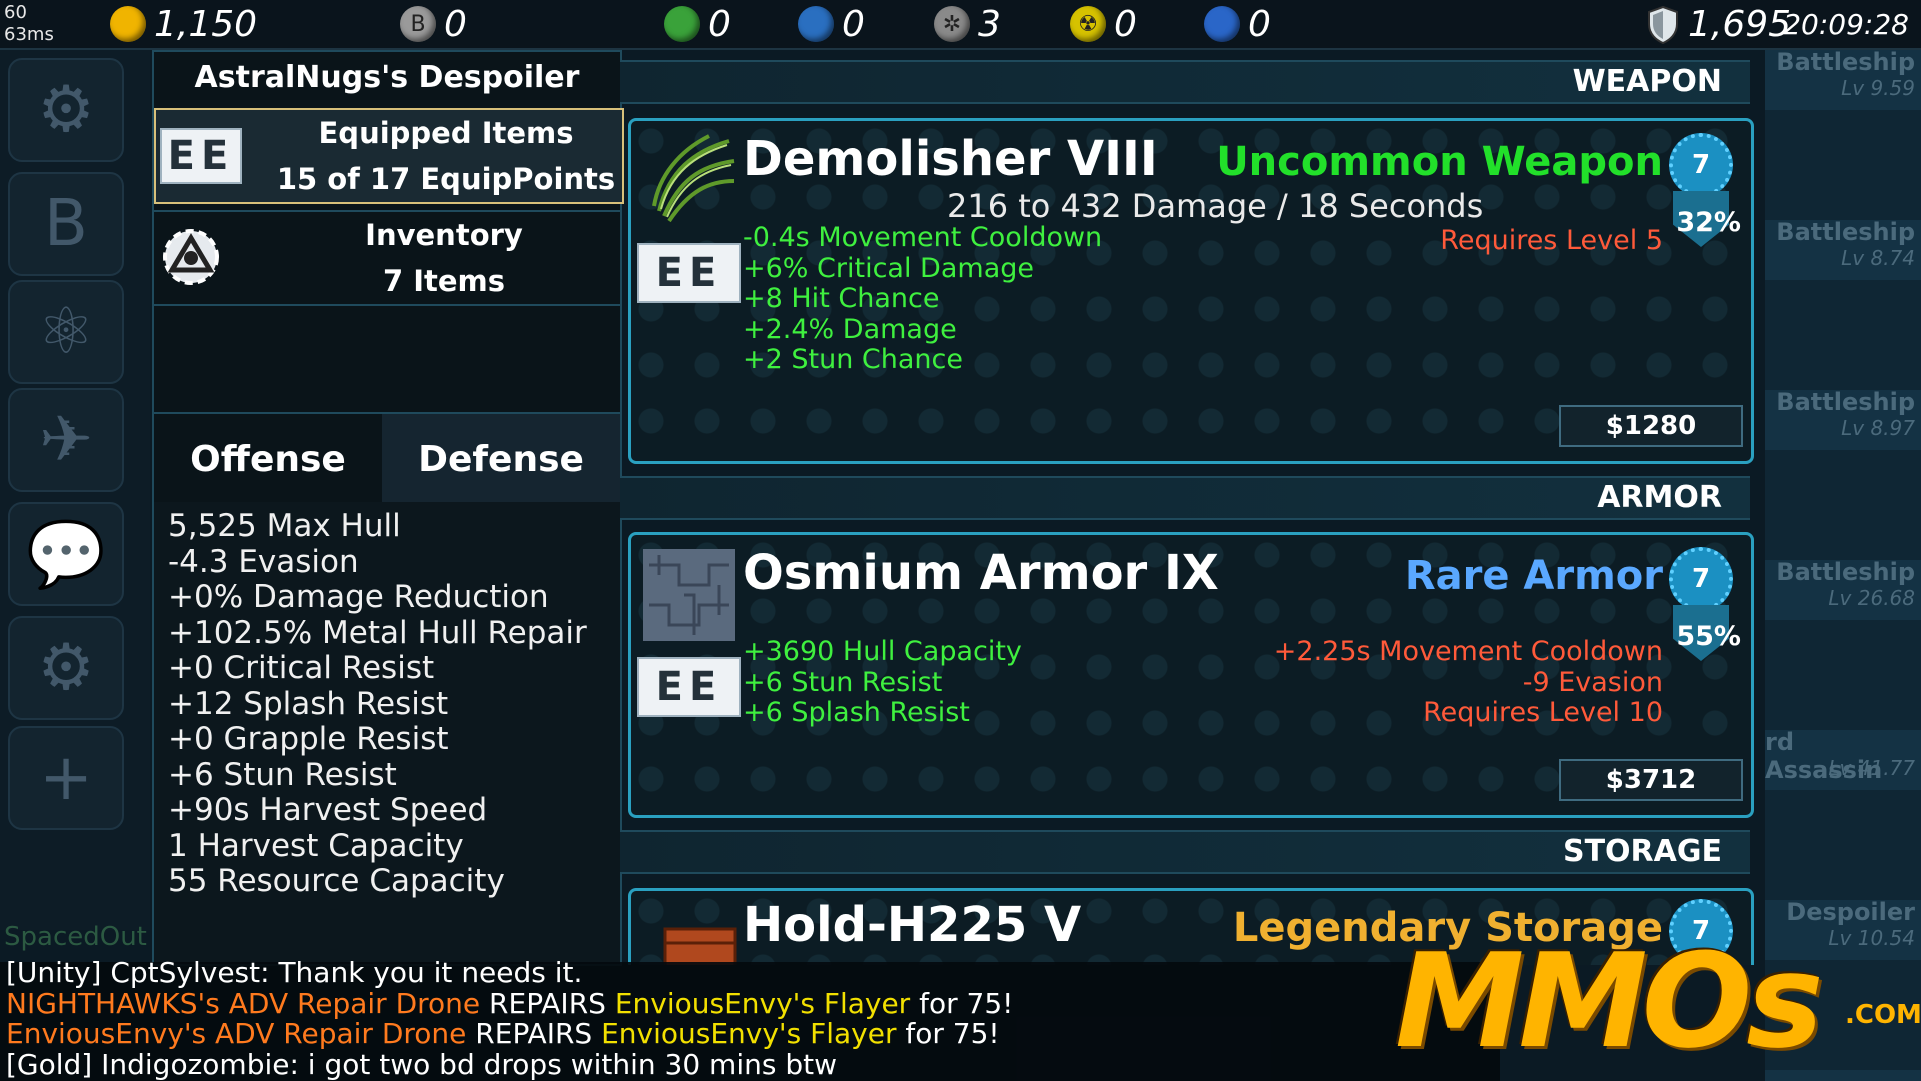 This screenshot has height=1081, width=1921. What do you see at coordinates (66, 110) in the screenshot?
I see `nav-ship-gear-icon: ⚙` at bounding box center [66, 110].